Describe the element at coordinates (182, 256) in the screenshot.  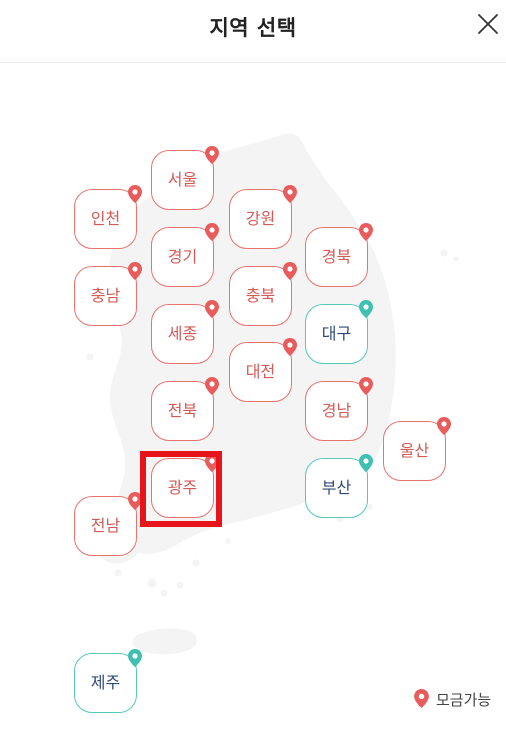
I see `region-label: 경기` at that location.